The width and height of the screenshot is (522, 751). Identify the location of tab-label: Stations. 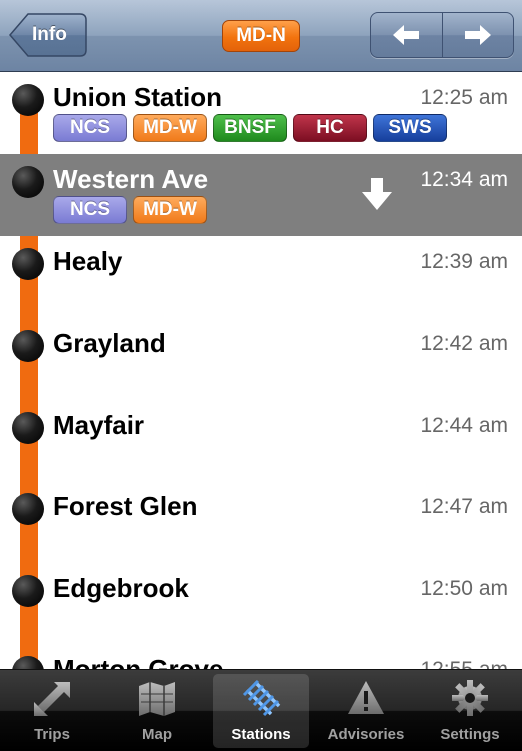
(261, 734).